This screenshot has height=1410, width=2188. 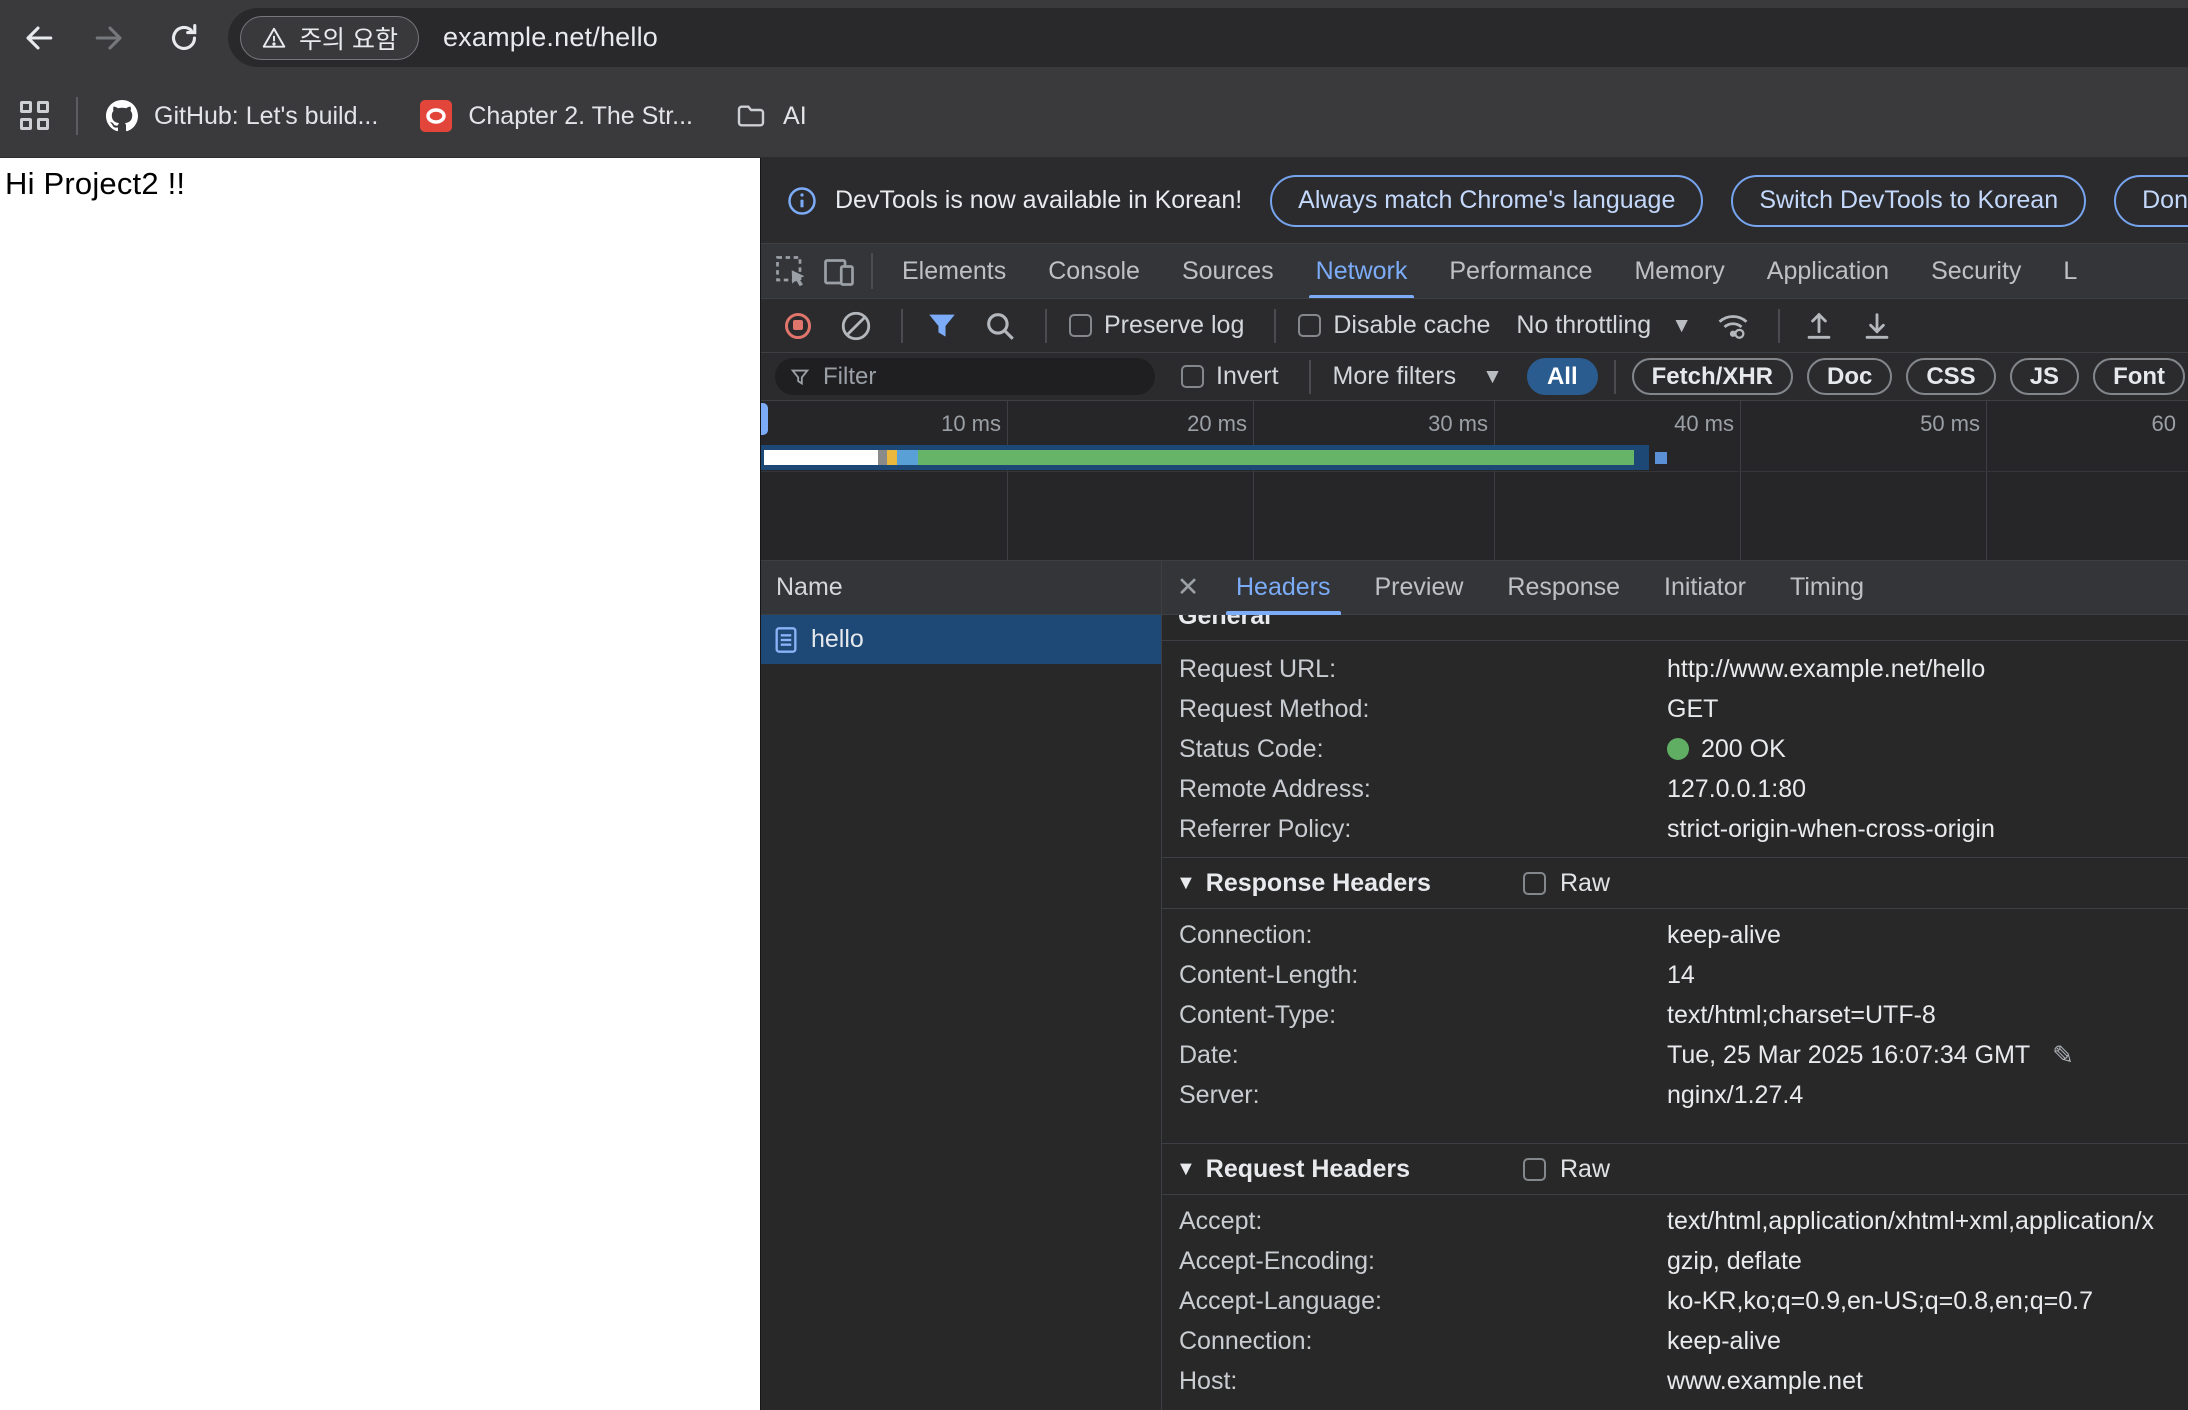 I want to click on tab-lighthouse-clipped: L, so click(x=2070, y=271).